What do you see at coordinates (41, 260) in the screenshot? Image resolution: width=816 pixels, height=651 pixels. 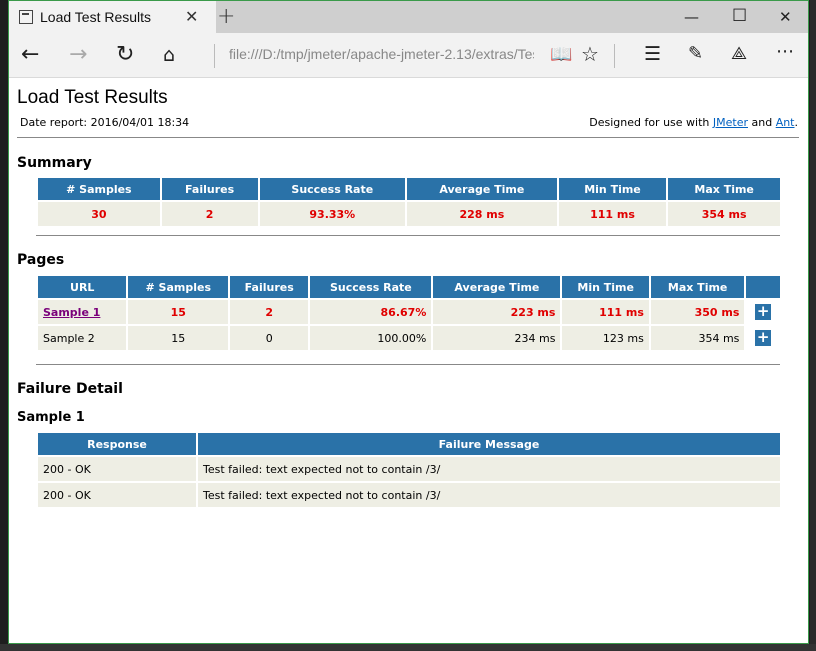 I see `pages-heading: Pages` at bounding box center [41, 260].